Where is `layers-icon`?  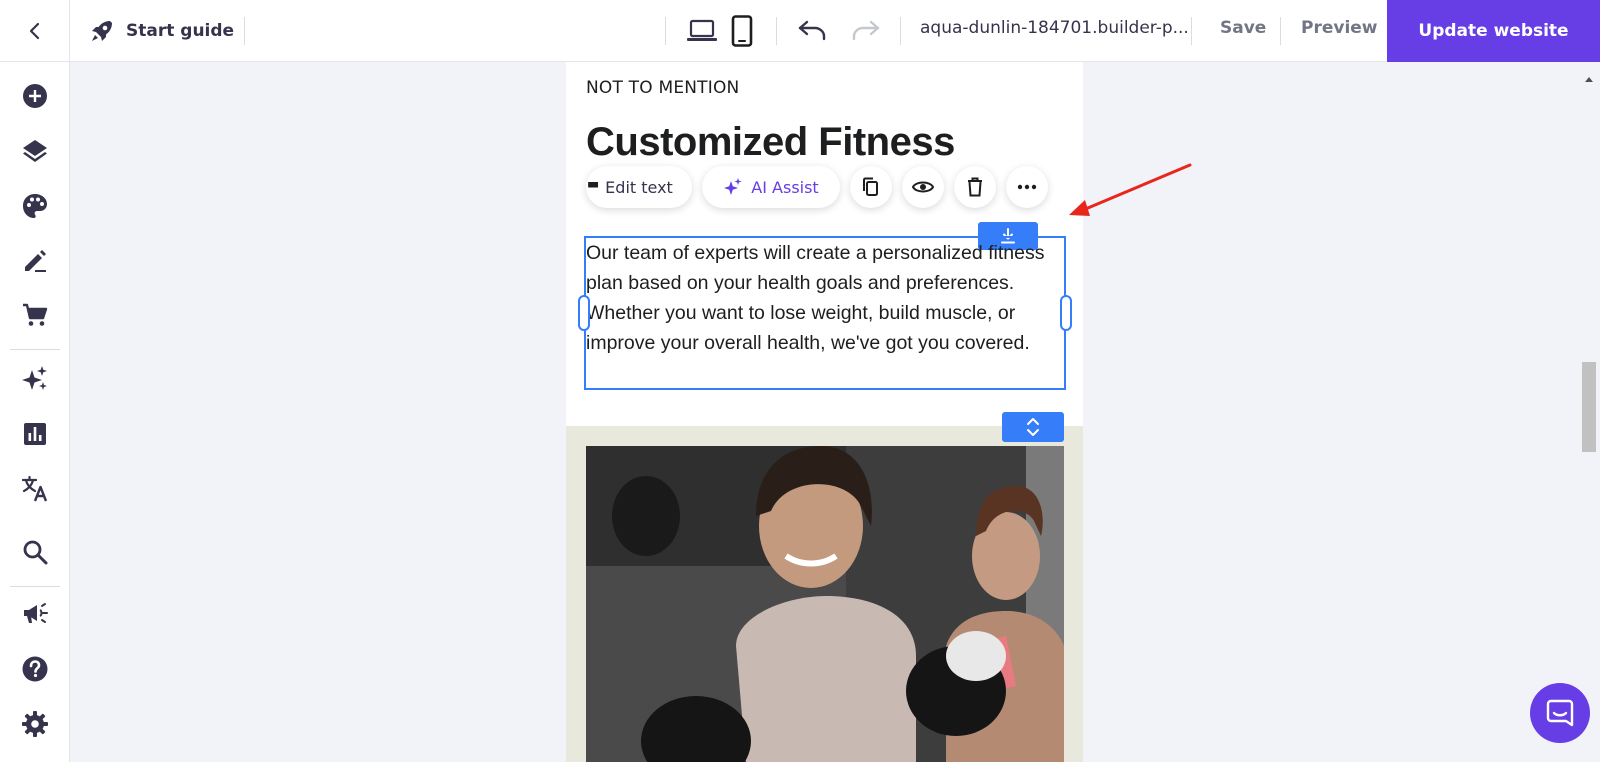
layers-icon is located at coordinates (35, 151).